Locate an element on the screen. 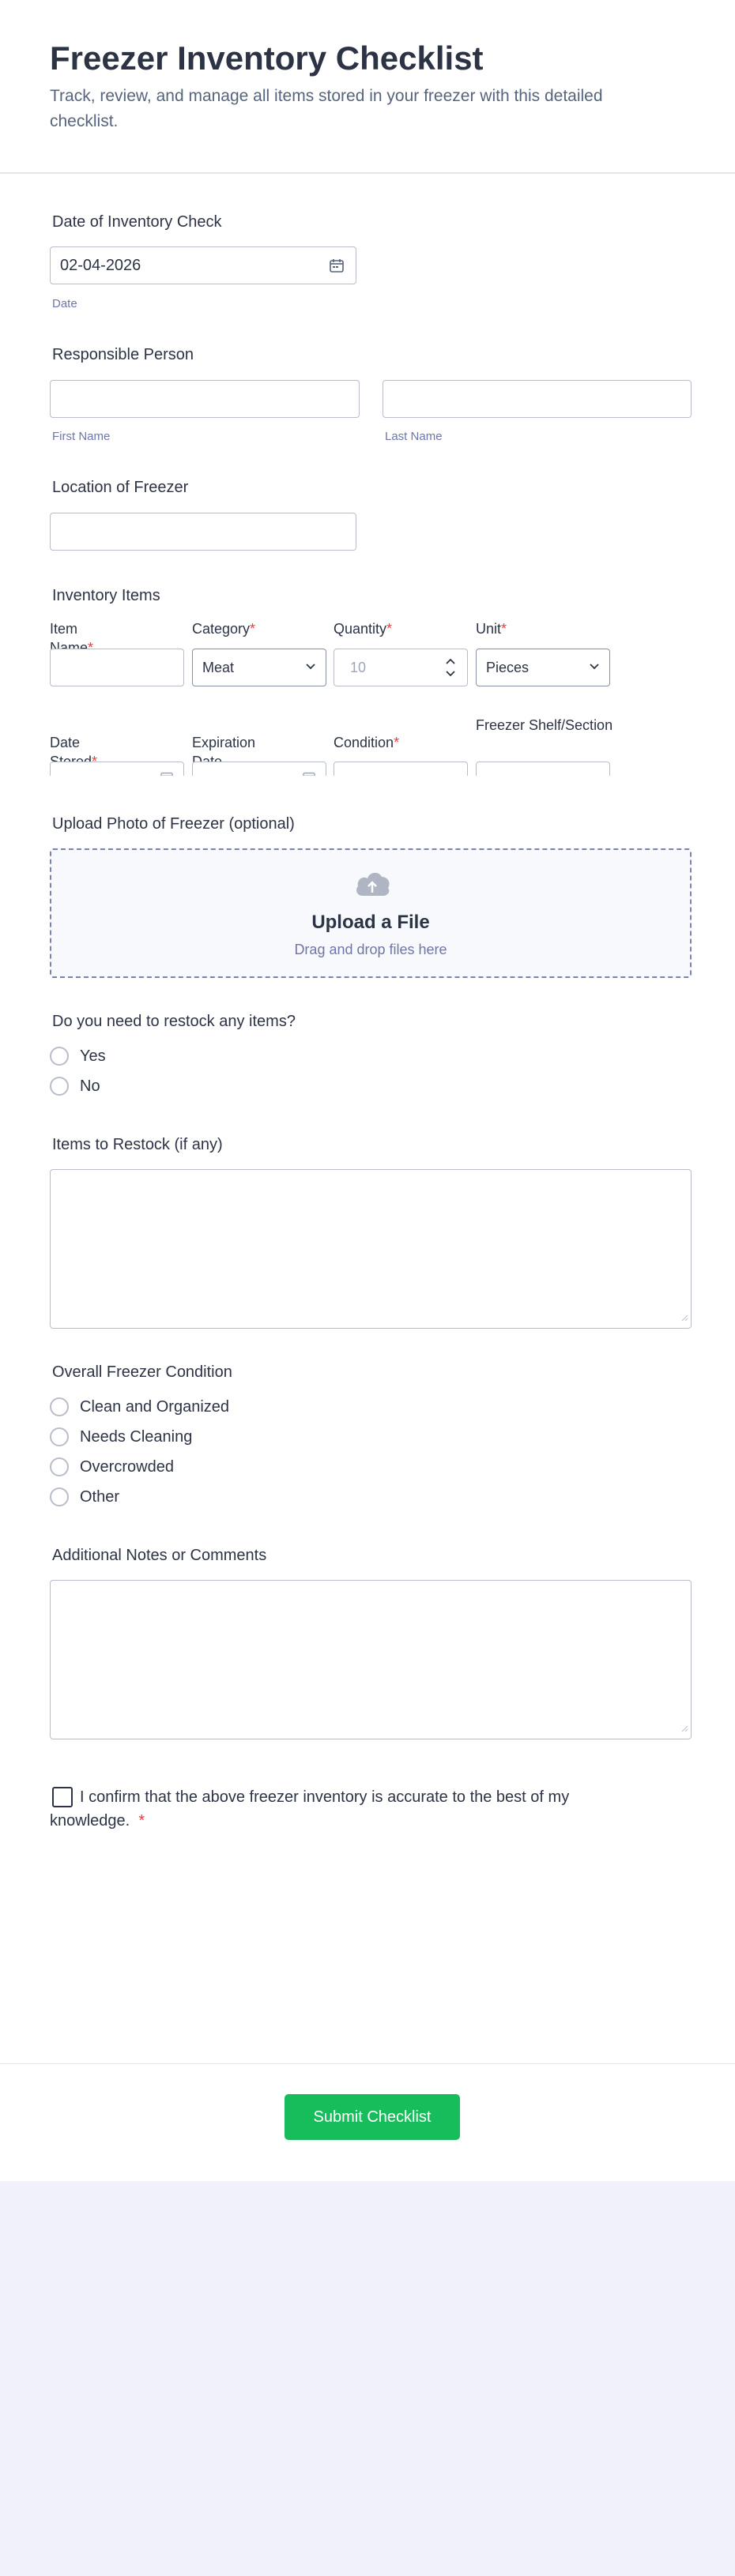  last-name-sublabel: Last Name is located at coordinates (414, 436).